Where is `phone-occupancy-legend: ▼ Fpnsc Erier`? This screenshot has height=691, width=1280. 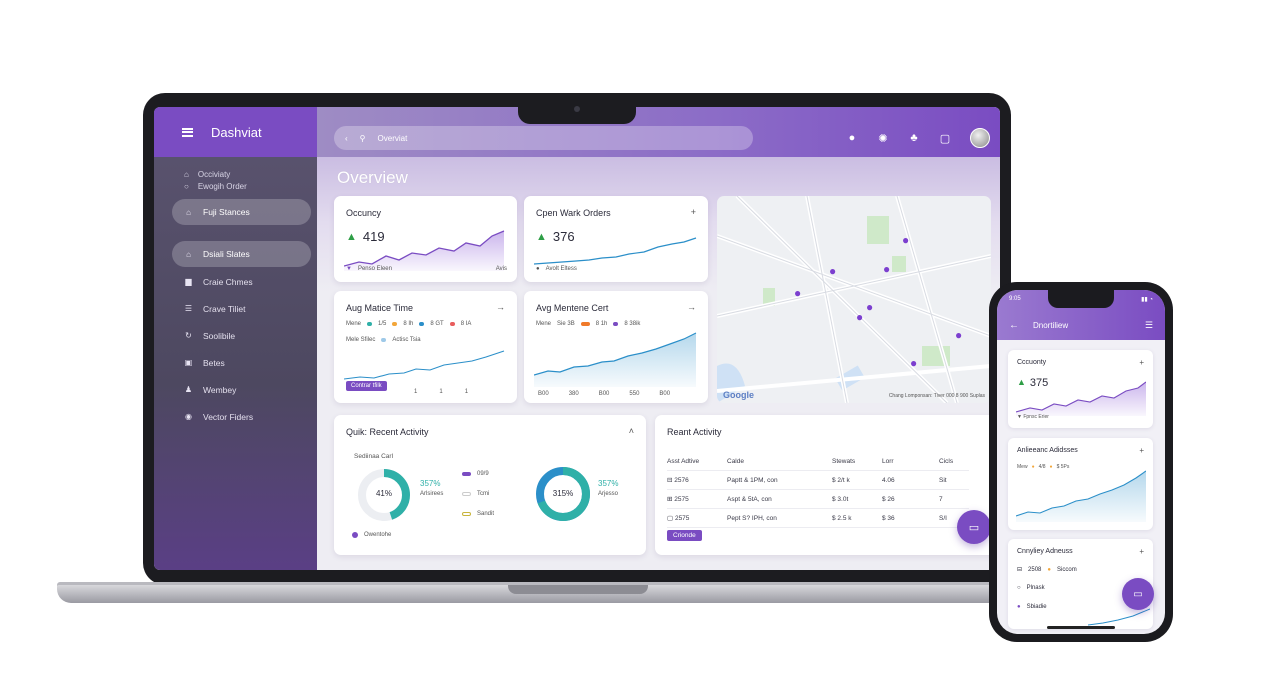
phone-occupancy-legend: ▼ Fpnsc Erier is located at coordinates (1033, 417).